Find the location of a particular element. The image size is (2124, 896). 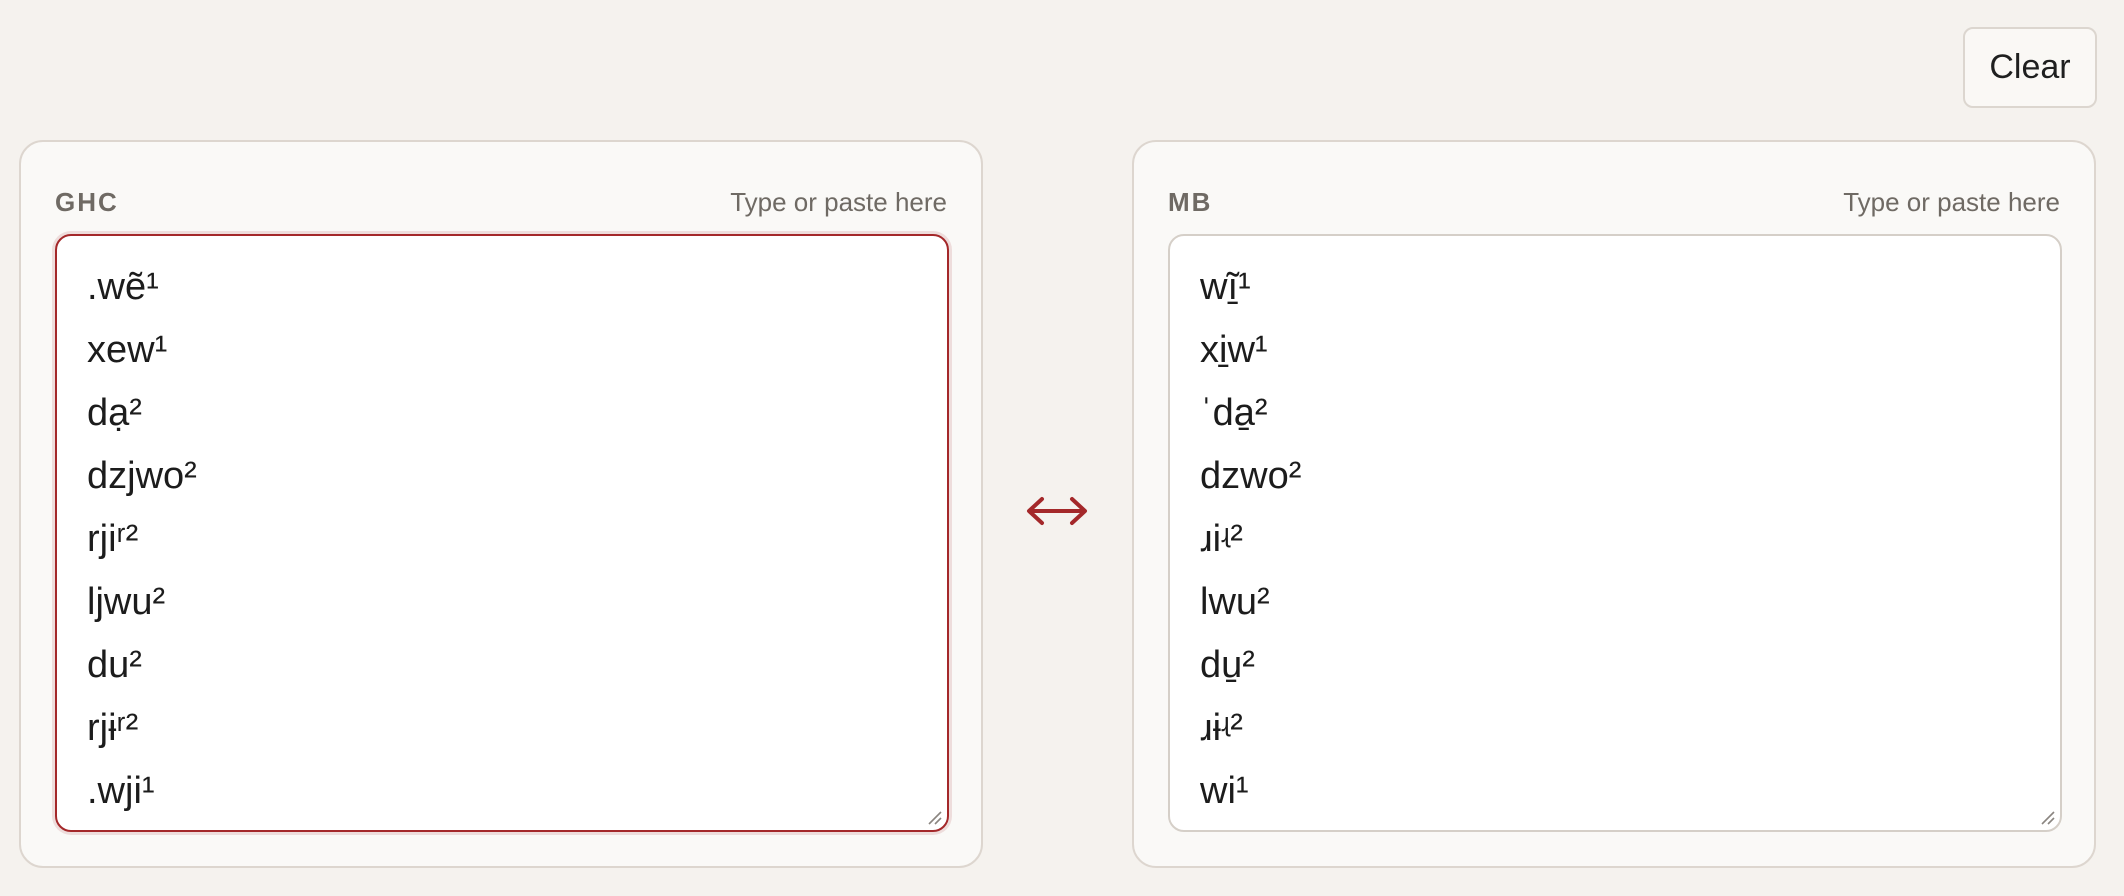

text-line: .wji¹ is located at coordinates (121, 791).